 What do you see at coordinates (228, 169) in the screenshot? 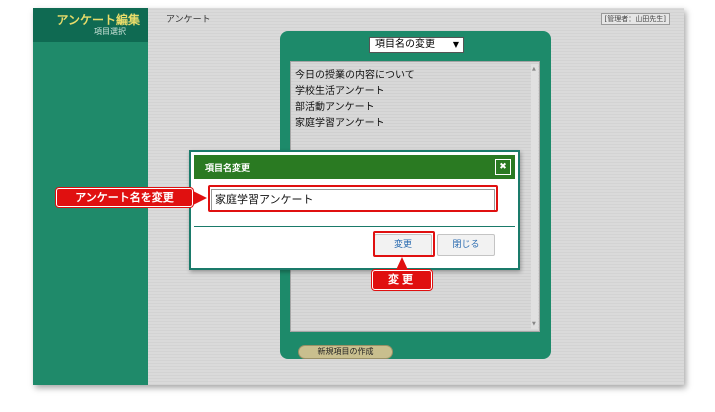
I see `dialog-title: 項目名変更` at bounding box center [228, 169].